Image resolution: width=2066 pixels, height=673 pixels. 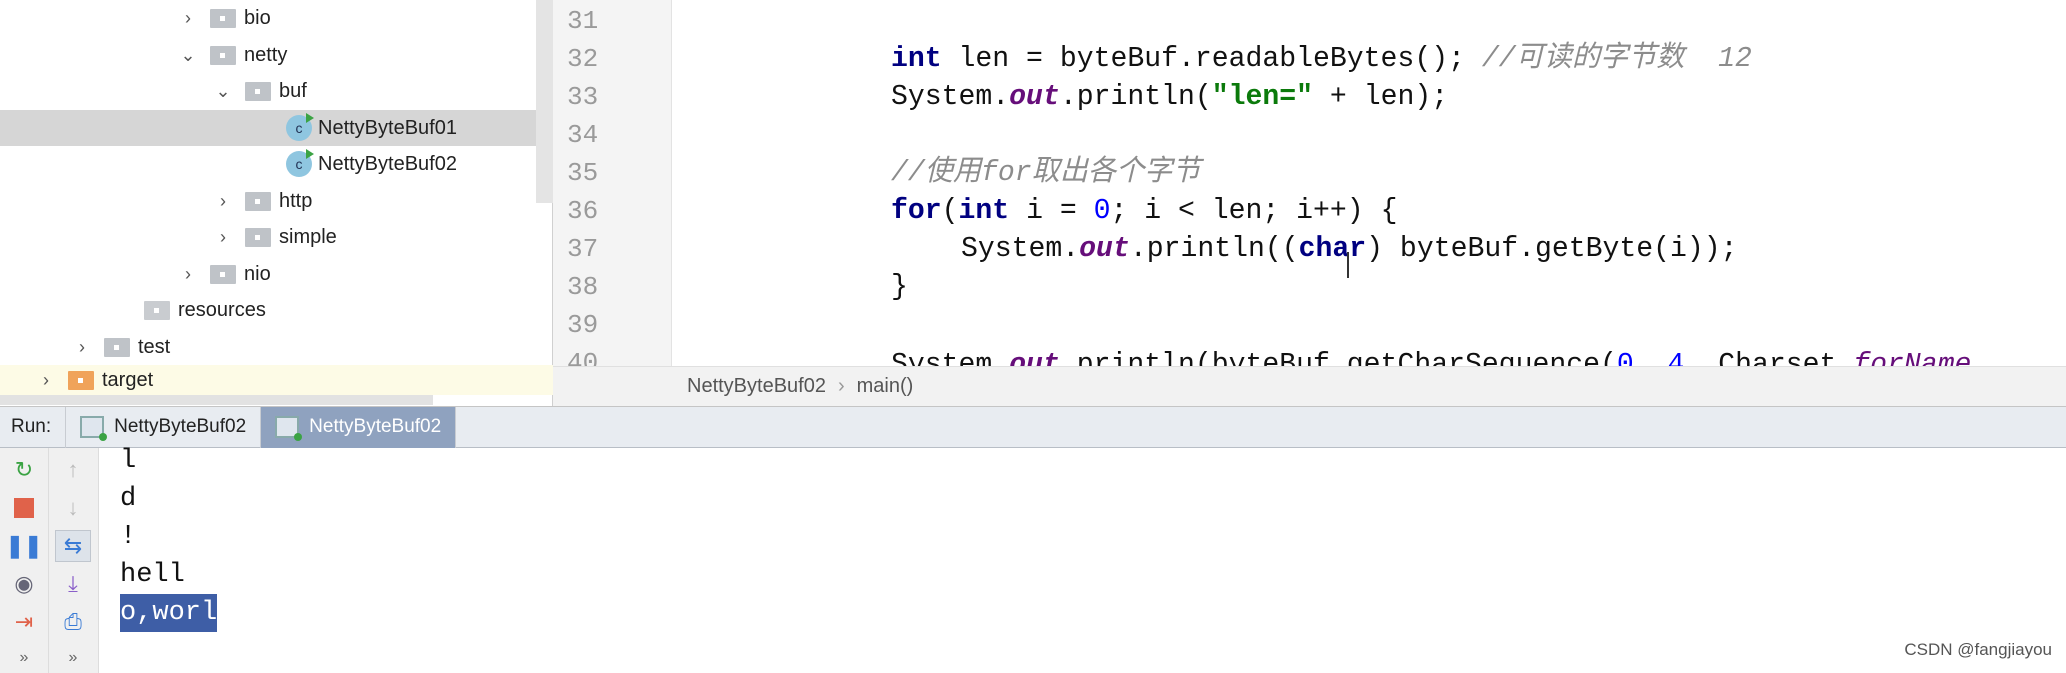 What do you see at coordinates (268, 128) in the screenshot?
I see `tree-item-nettybytebuf01: c NettyByteBuf01` at bounding box center [268, 128].